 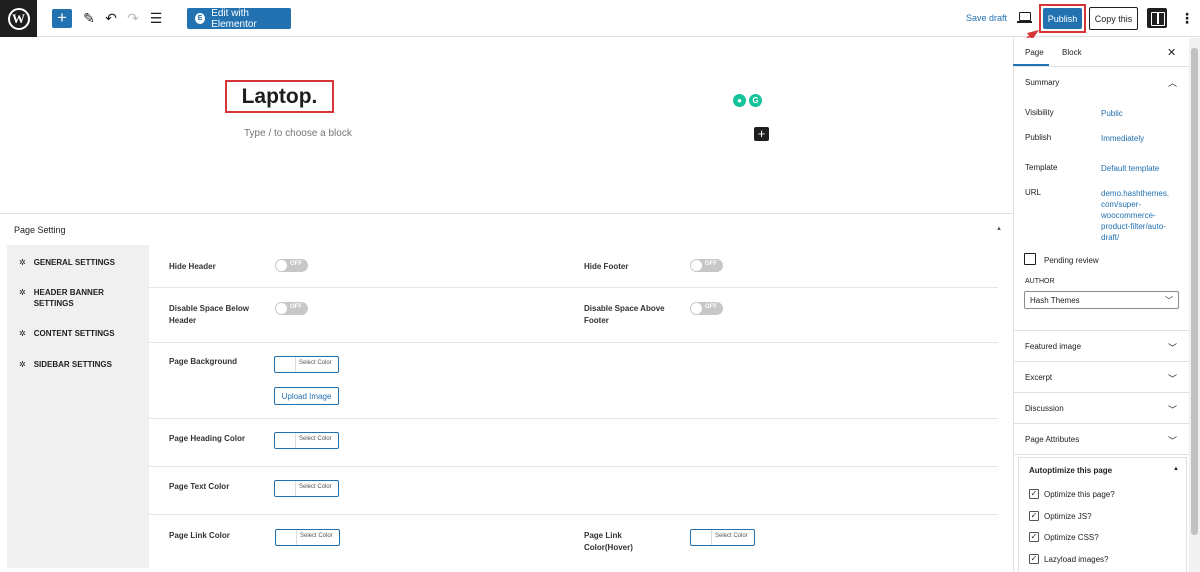 What do you see at coordinates (606, 266) in the screenshot?
I see `hide-footer-label: Hide Footer` at bounding box center [606, 266].